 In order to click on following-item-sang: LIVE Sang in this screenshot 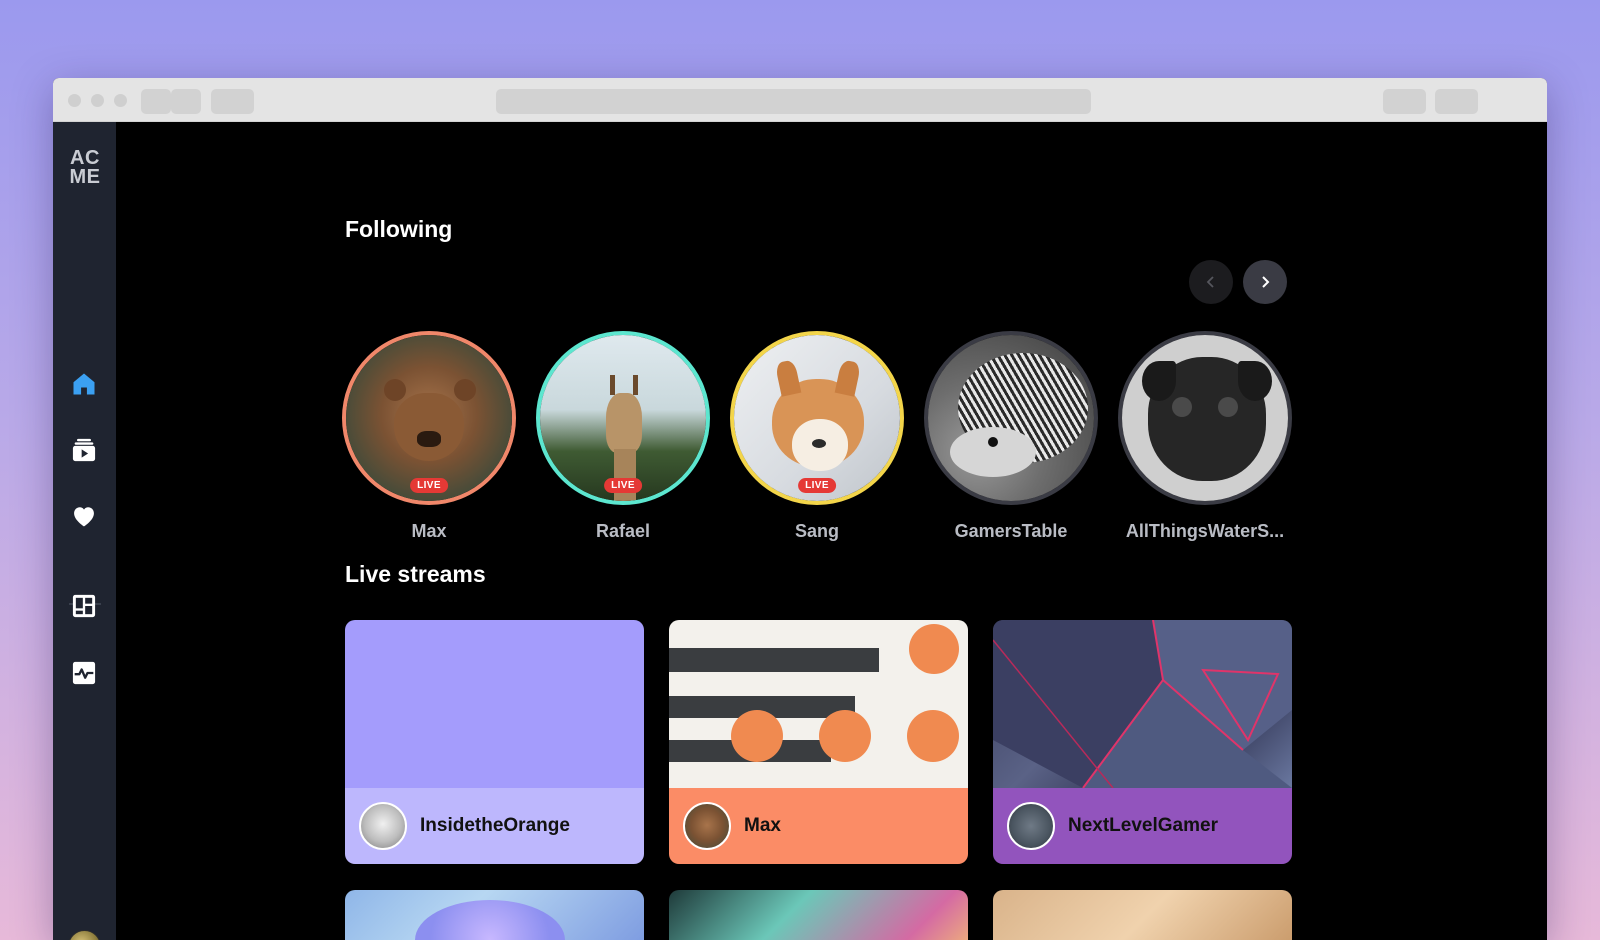, I will do `click(817, 436)`.